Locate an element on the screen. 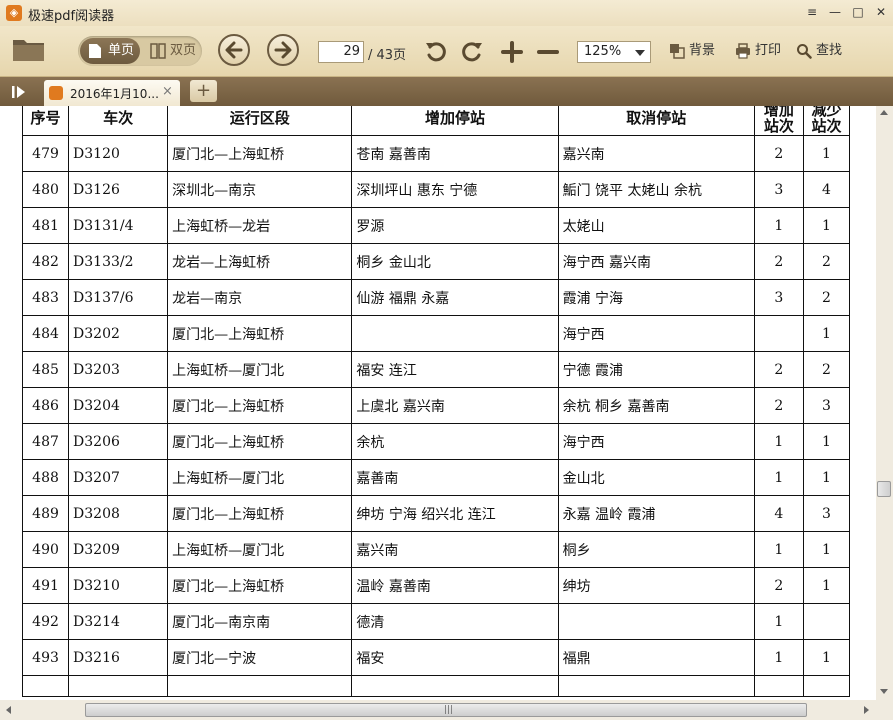 The image size is (893, 720). header-cancelled-stops: 取消停站 is located at coordinates (656, 121).